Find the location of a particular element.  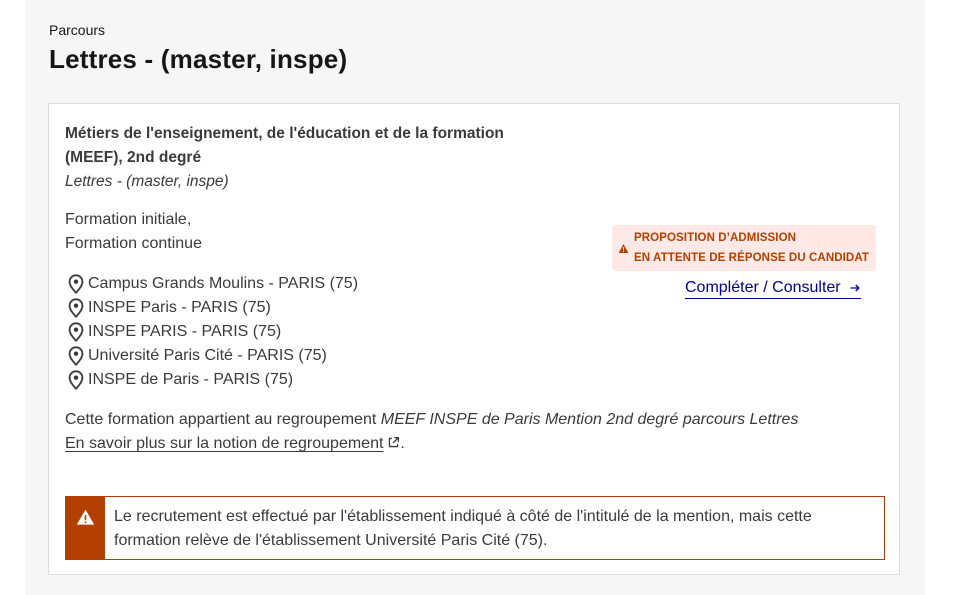

location-label: INSPE de Paris - PARIS (75) is located at coordinates (191, 379).